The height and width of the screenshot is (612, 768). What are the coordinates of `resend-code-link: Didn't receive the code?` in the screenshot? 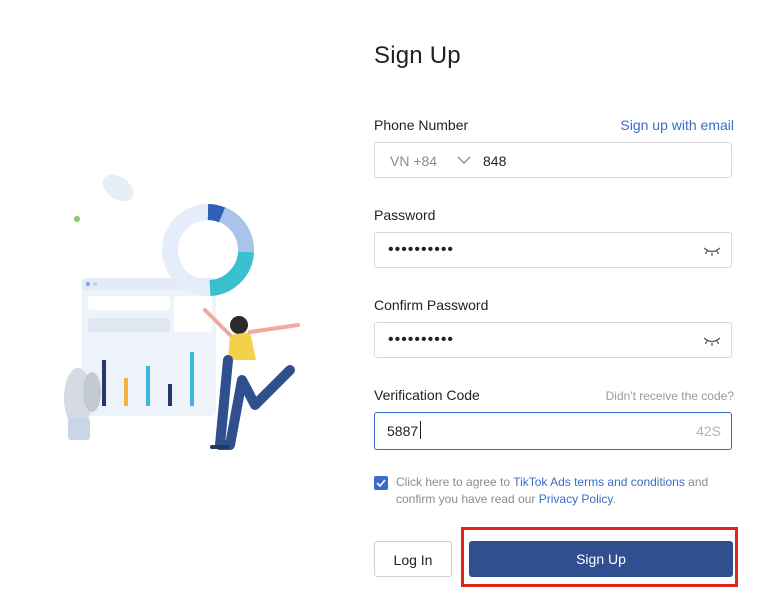 It's located at (670, 396).